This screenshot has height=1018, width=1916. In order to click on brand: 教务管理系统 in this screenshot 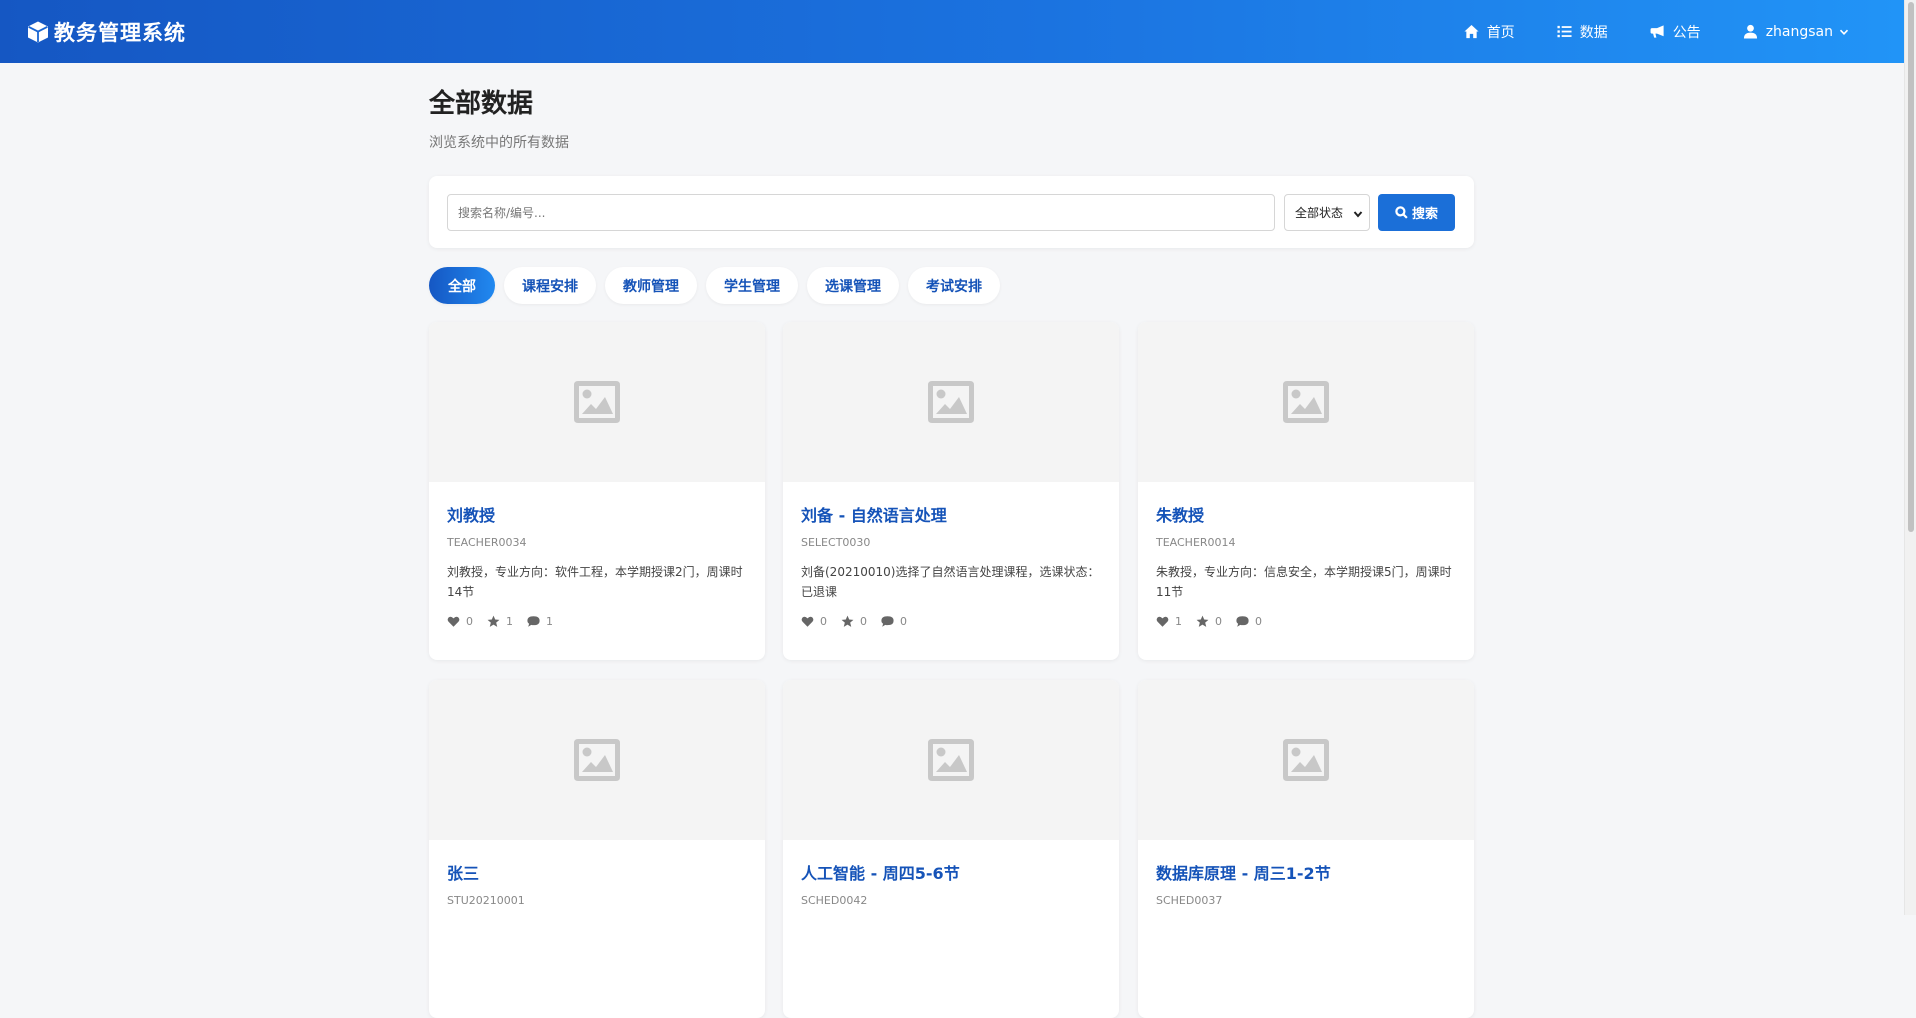, I will do `click(106, 32)`.